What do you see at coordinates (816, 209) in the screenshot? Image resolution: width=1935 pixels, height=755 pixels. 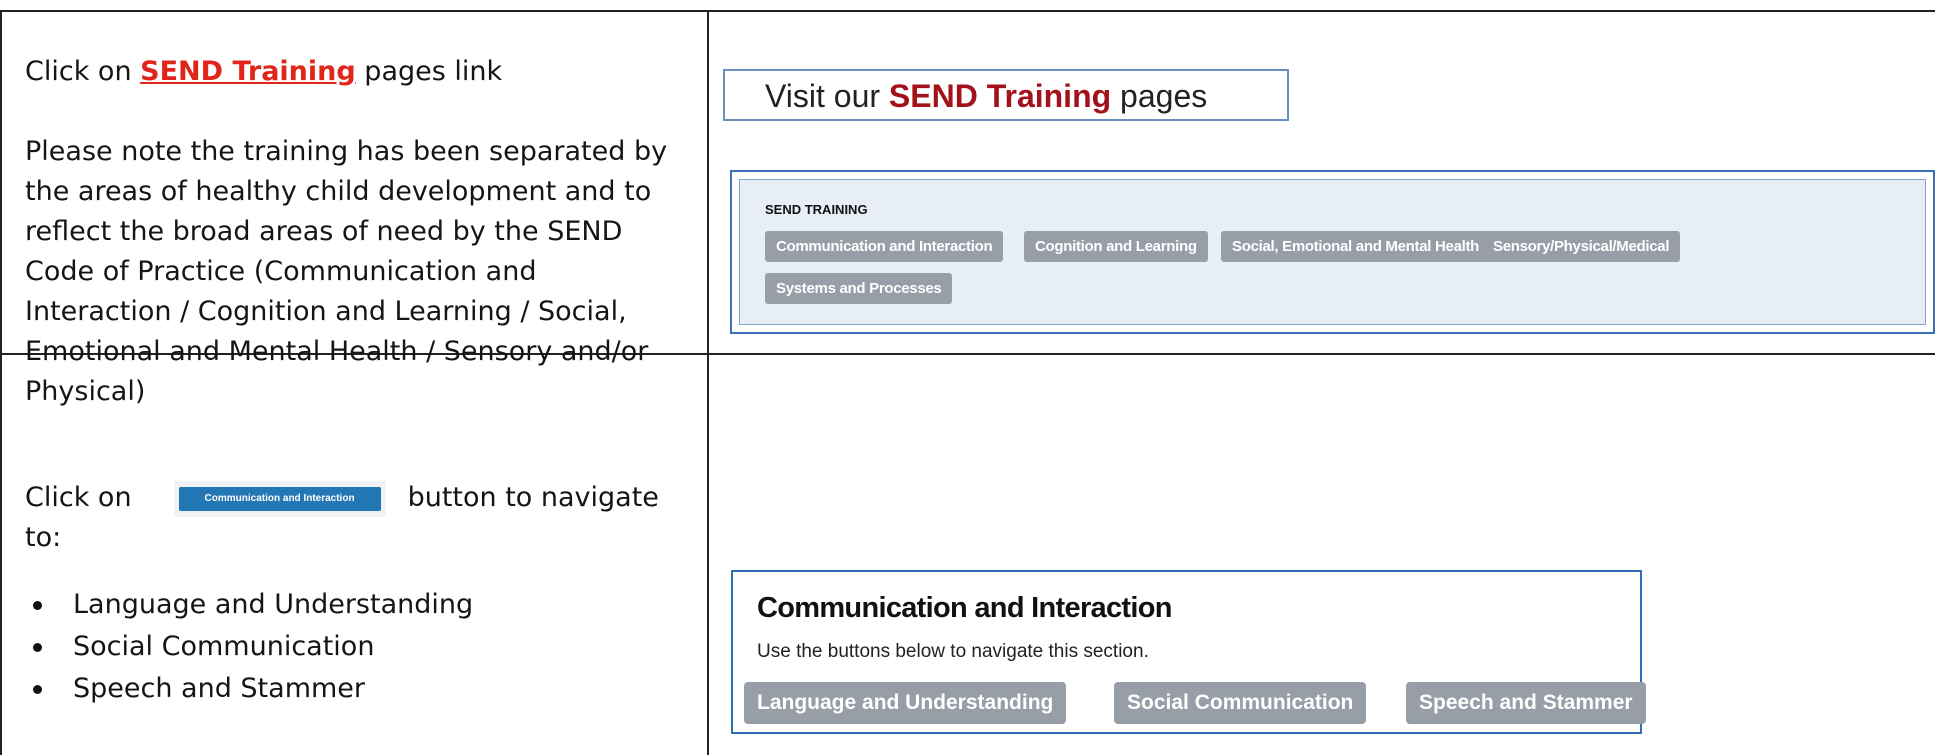 I see `panel-title: SEND TRAINING` at bounding box center [816, 209].